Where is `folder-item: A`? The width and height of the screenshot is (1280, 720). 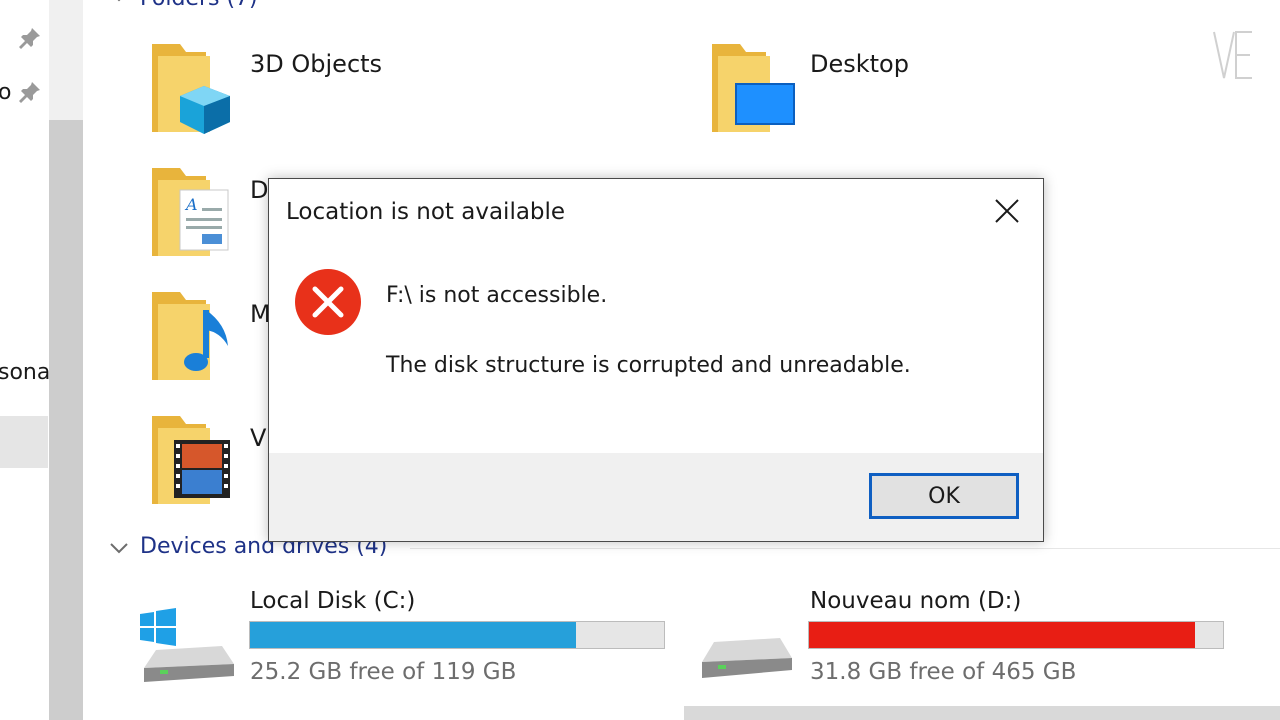
folder-item: A is located at coordinates (191, 212).